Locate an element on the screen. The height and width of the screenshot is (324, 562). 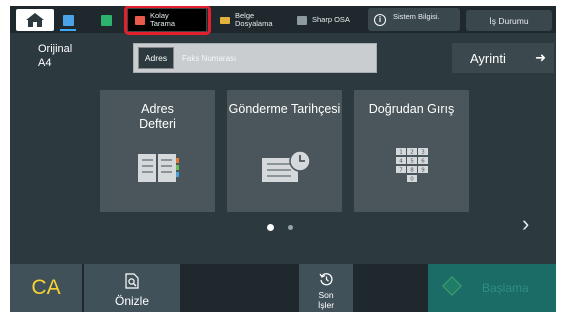
address-label: Adres is located at coordinates (156, 58).